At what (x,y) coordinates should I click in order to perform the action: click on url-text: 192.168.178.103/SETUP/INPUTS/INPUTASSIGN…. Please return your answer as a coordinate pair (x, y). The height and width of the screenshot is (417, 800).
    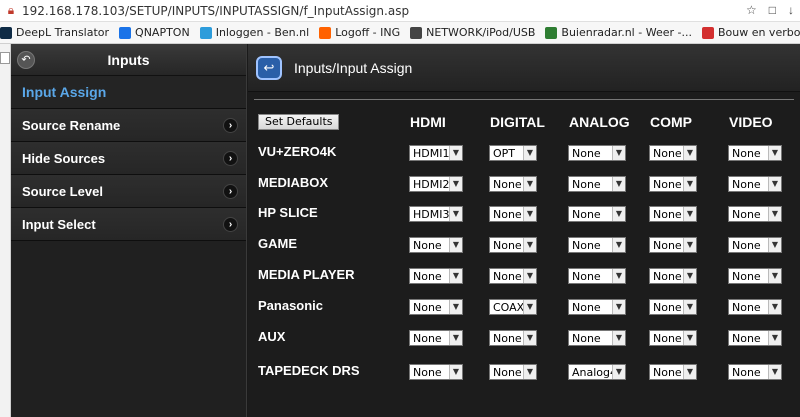
    Looking at the image, I should click on (215, 11).